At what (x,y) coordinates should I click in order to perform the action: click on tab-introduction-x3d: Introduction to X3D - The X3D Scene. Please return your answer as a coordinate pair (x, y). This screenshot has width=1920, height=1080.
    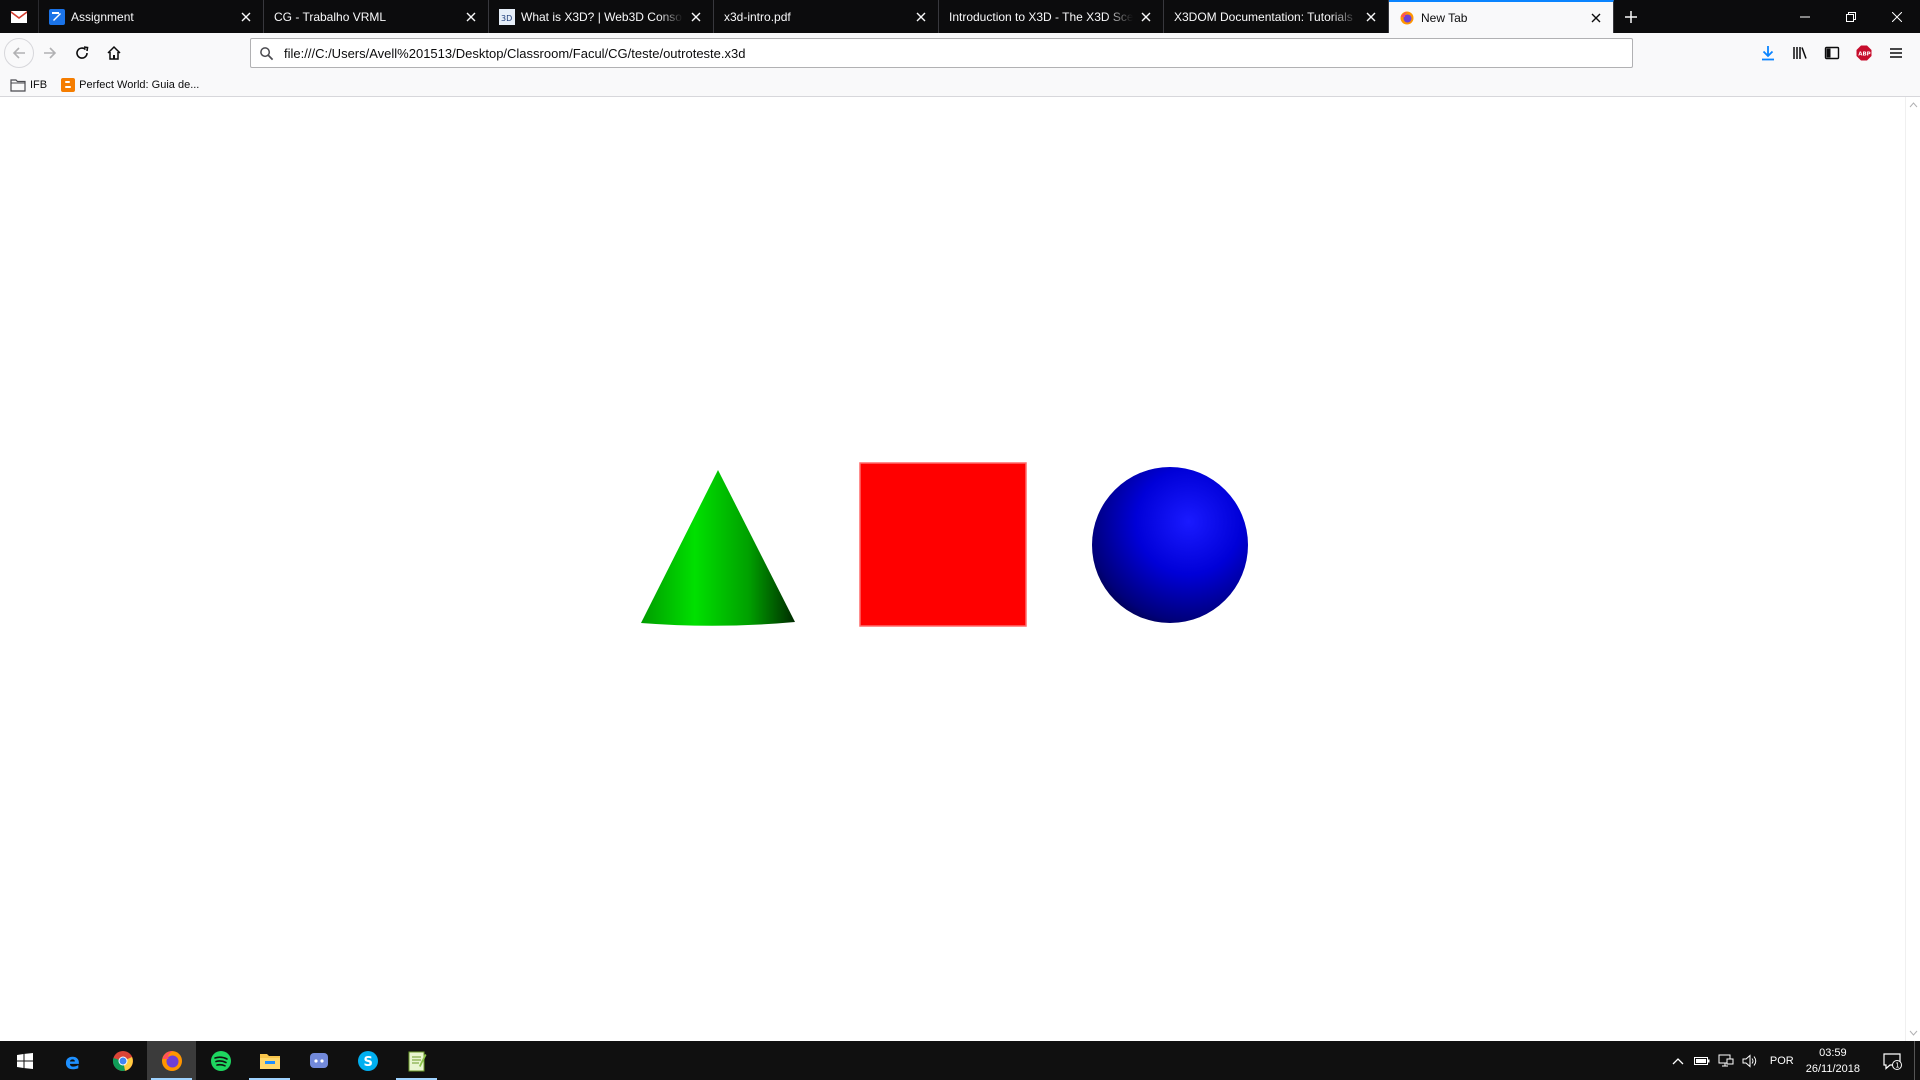
    Looking at the image, I should click on (1051, 16).